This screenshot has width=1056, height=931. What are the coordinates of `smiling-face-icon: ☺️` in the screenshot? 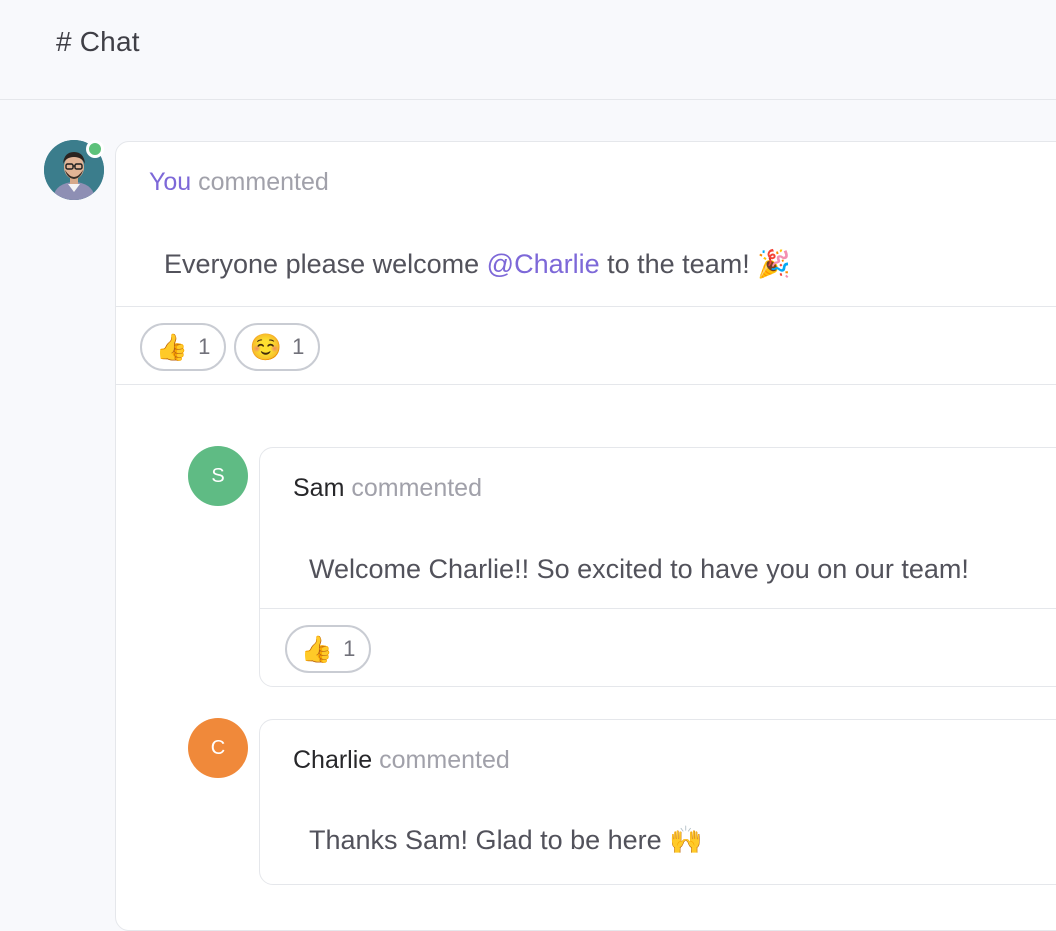 It's located at (266, 347).